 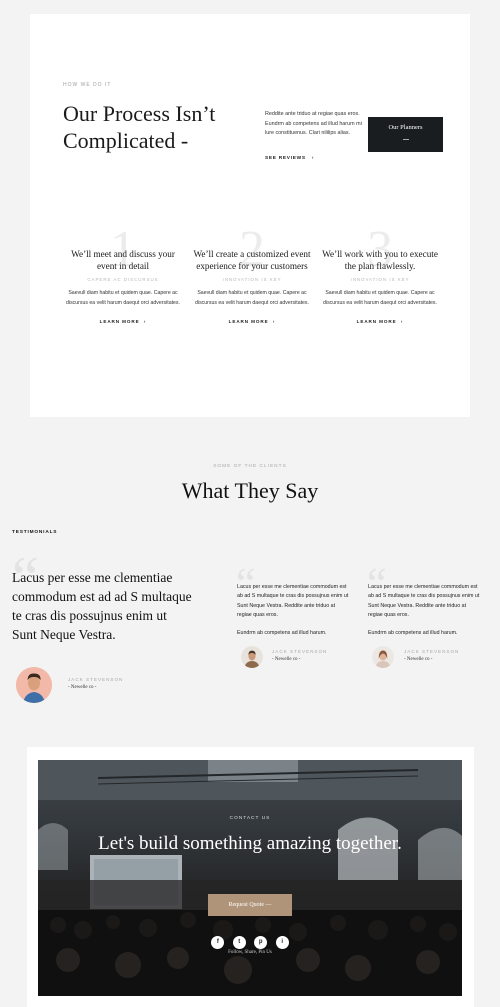 What do you see at coordinates (250, 818) in the screenshot?
I see `cta-eyebrow: CONTACT US` at bounding box center [250, 818].